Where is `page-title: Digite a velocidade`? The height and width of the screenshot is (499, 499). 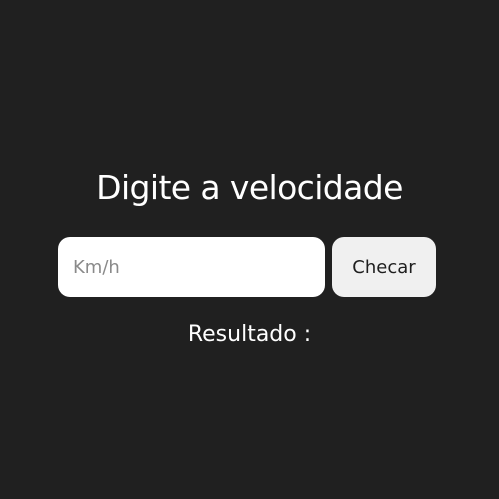
page-title: Digite a velocidade is located at coordinates (249, 187).